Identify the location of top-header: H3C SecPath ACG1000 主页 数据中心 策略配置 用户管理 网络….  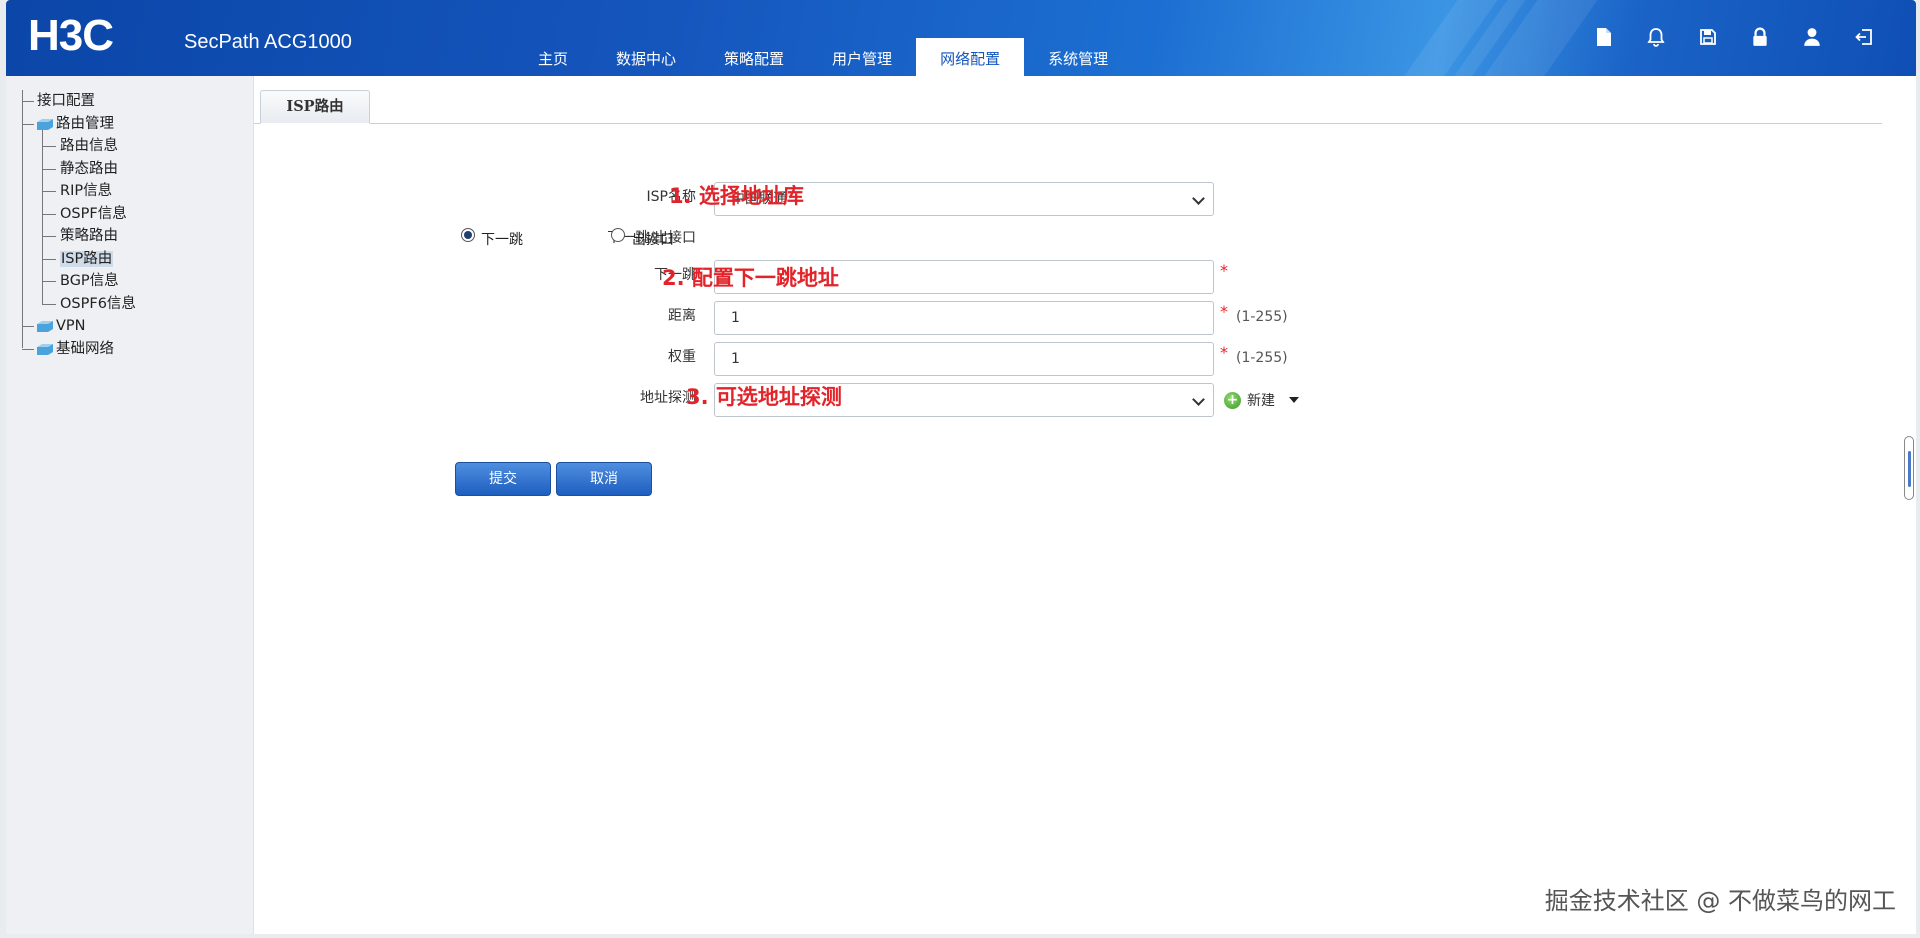
(961, 38).